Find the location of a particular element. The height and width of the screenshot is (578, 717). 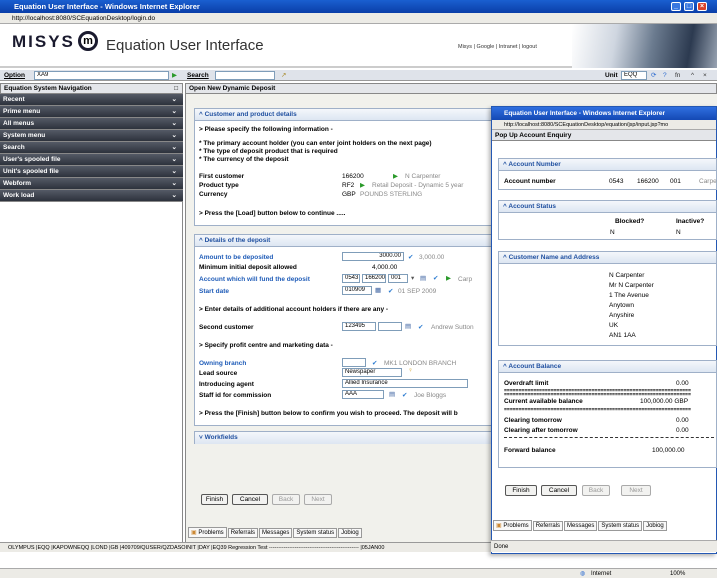

tab-jobiog: Jobiog is located at coordinates (350, 533).